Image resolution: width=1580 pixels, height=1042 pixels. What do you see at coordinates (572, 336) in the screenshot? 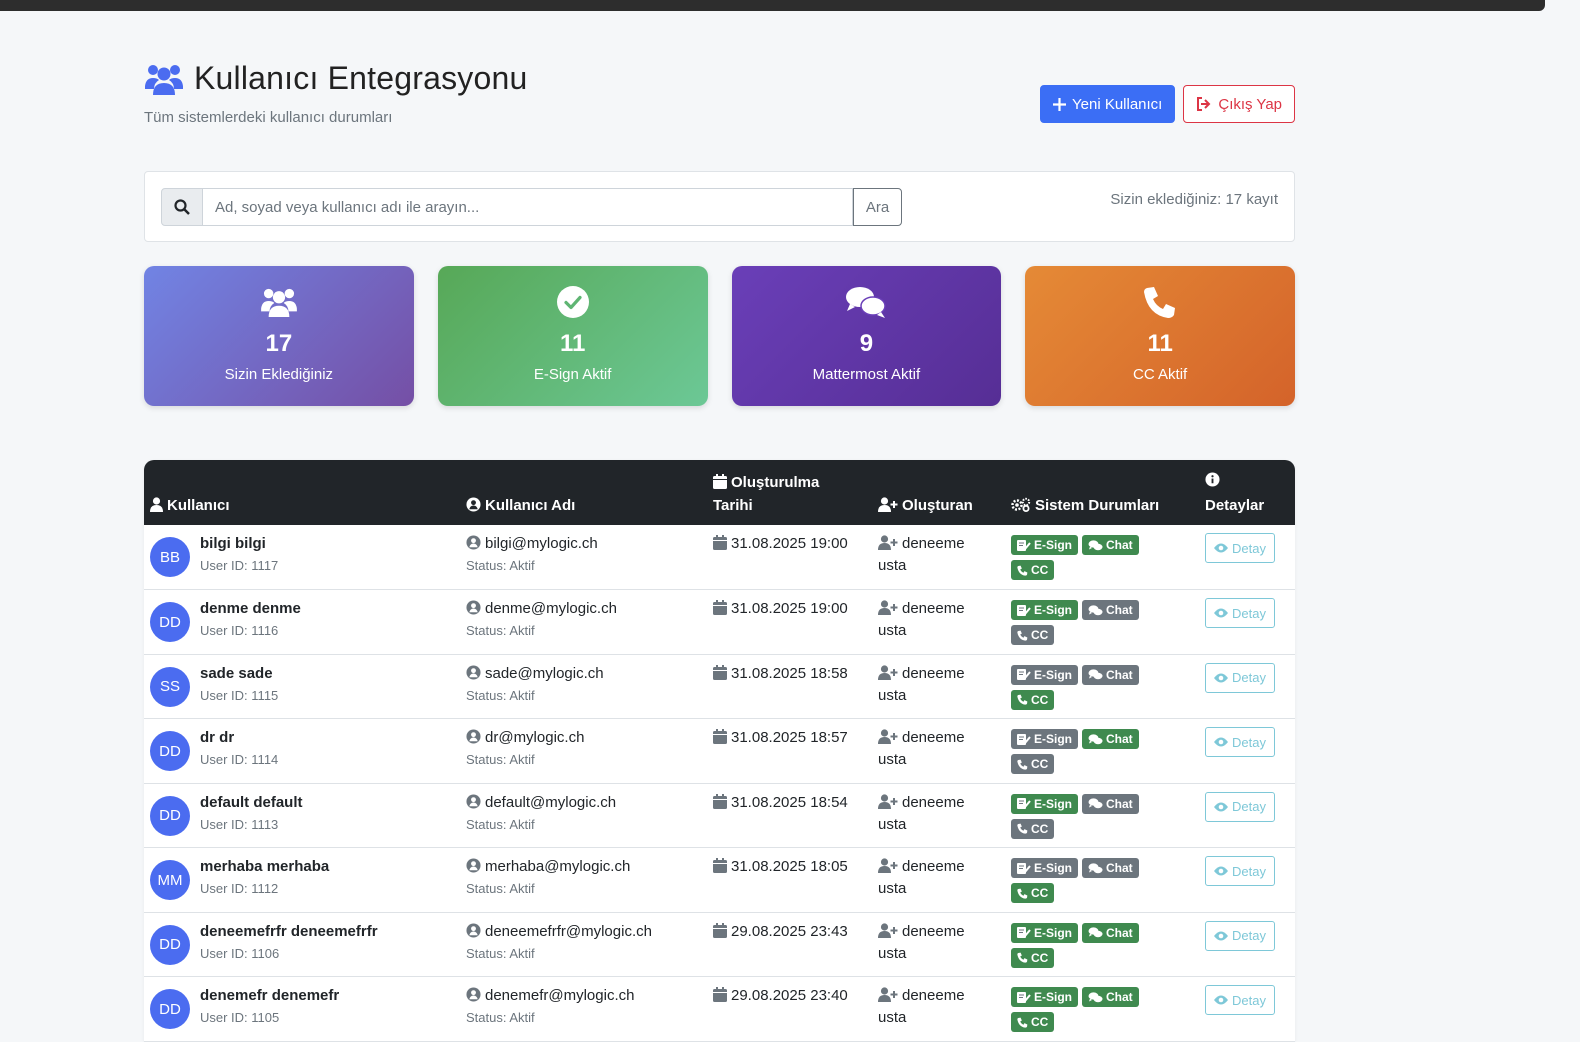
I see `stat-card-esign: 11 E-Sign Aktif` at bounding box center [572, 336].